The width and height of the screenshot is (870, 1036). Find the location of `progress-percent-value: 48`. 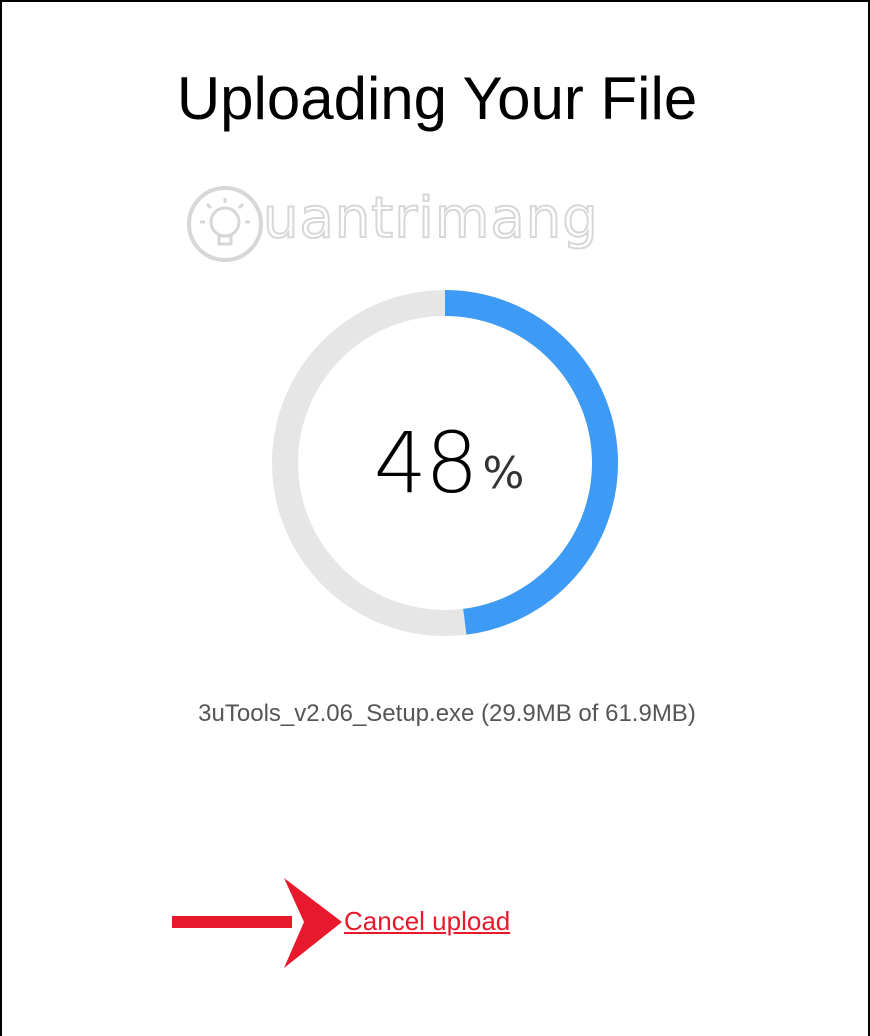

progress-percent-value: 48 is located at coordinates (426, 463).